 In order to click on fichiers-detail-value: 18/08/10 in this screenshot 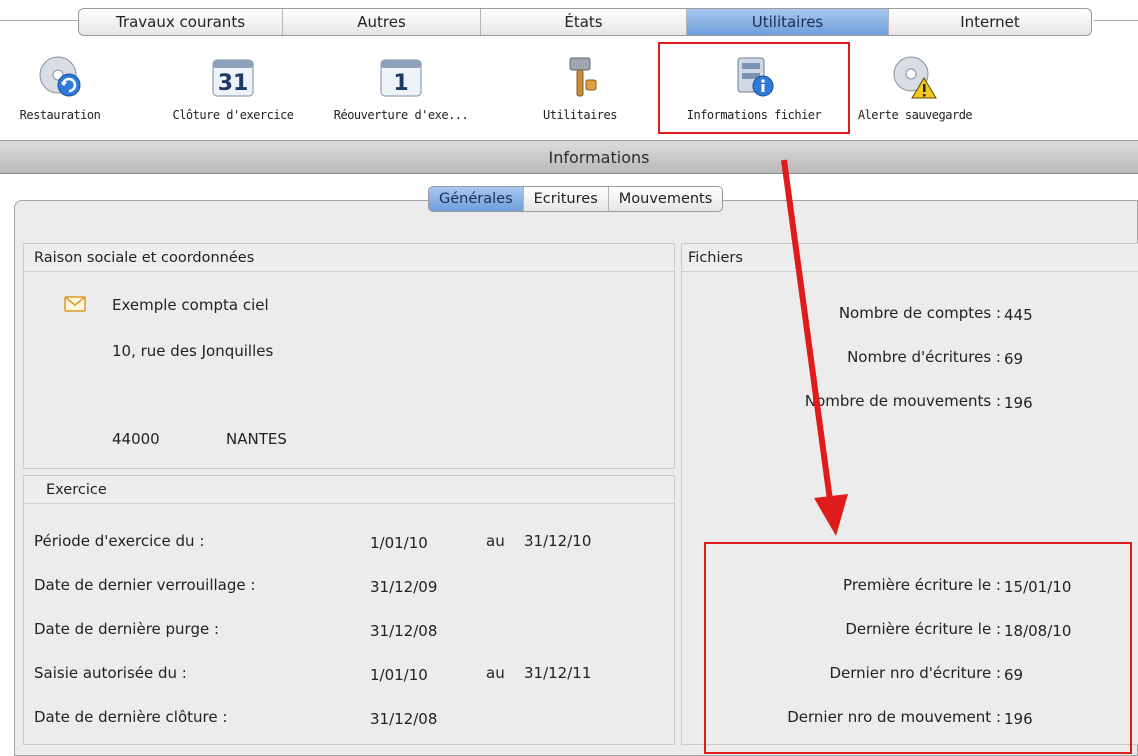, I will do `click(1038, 631)`.